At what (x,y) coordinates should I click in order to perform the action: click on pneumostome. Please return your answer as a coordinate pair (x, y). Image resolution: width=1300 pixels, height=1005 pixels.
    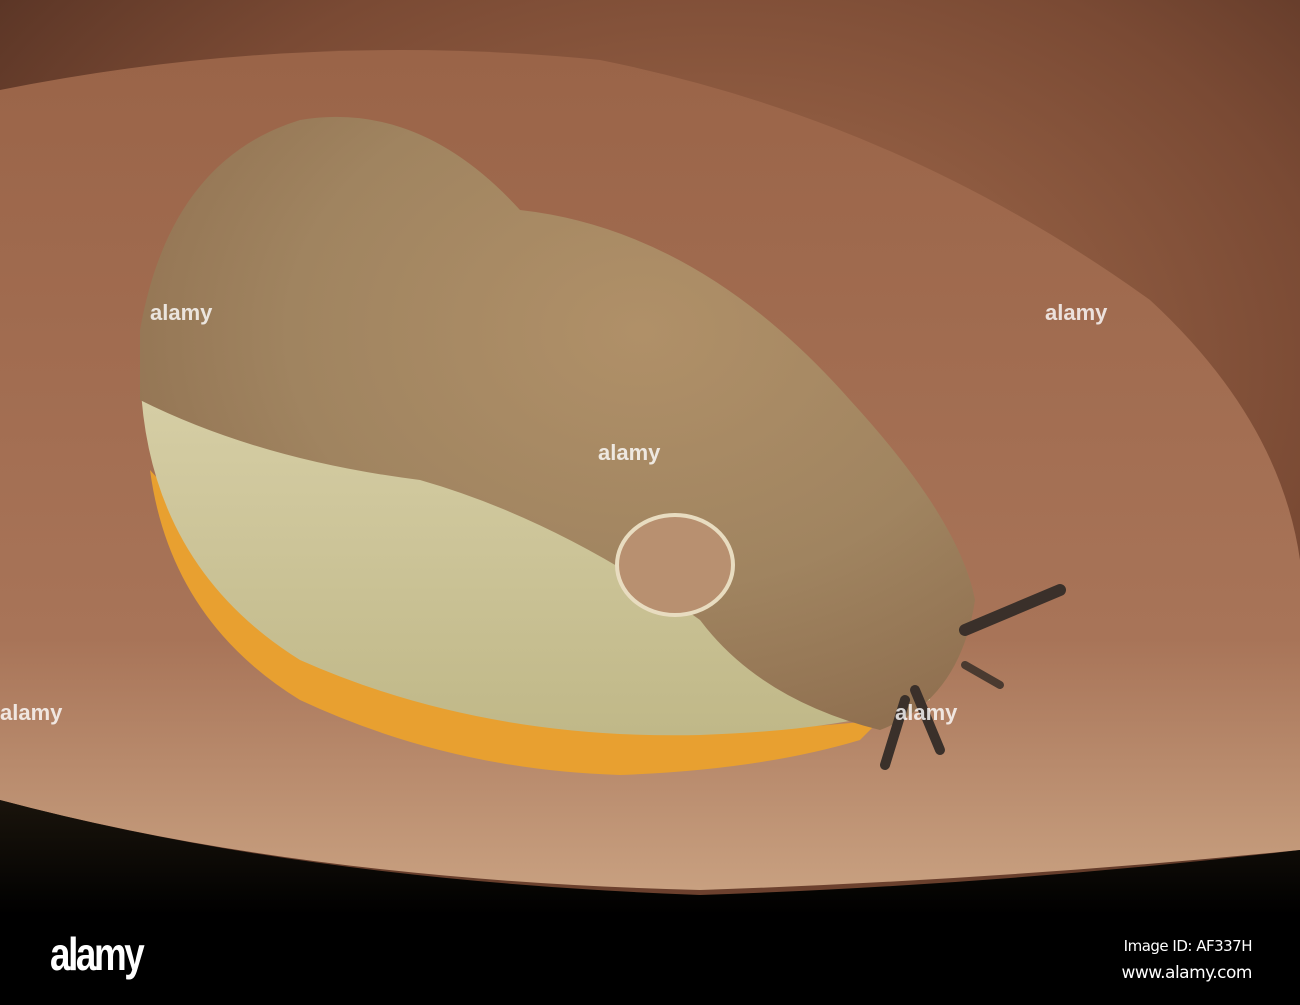
    Looking at the image, I should click on (675, 565).